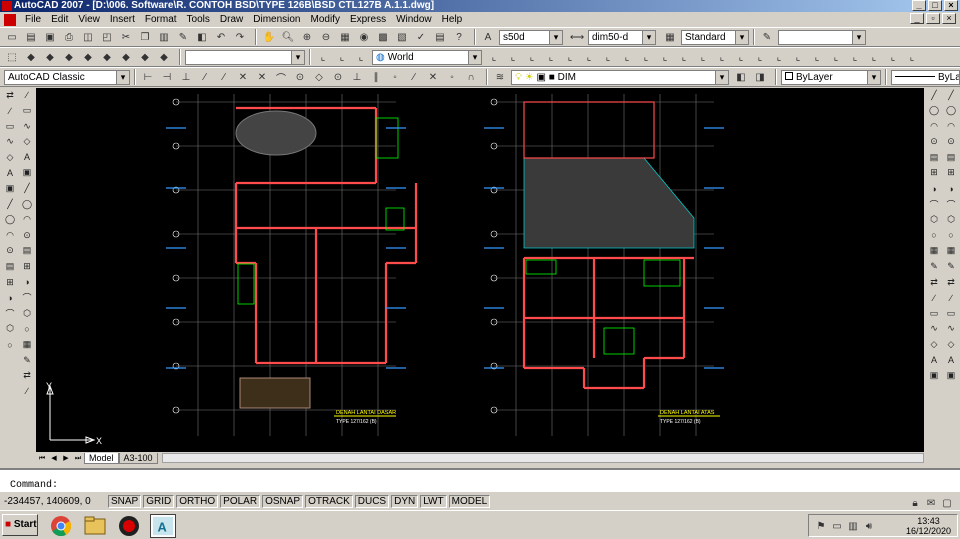 This screenshot has height=539, width=960. What do you see at coordinates (934, 345) in the screenshot?
I see `dimension-tool-icon: ◇` at bounding box center [934, 345].